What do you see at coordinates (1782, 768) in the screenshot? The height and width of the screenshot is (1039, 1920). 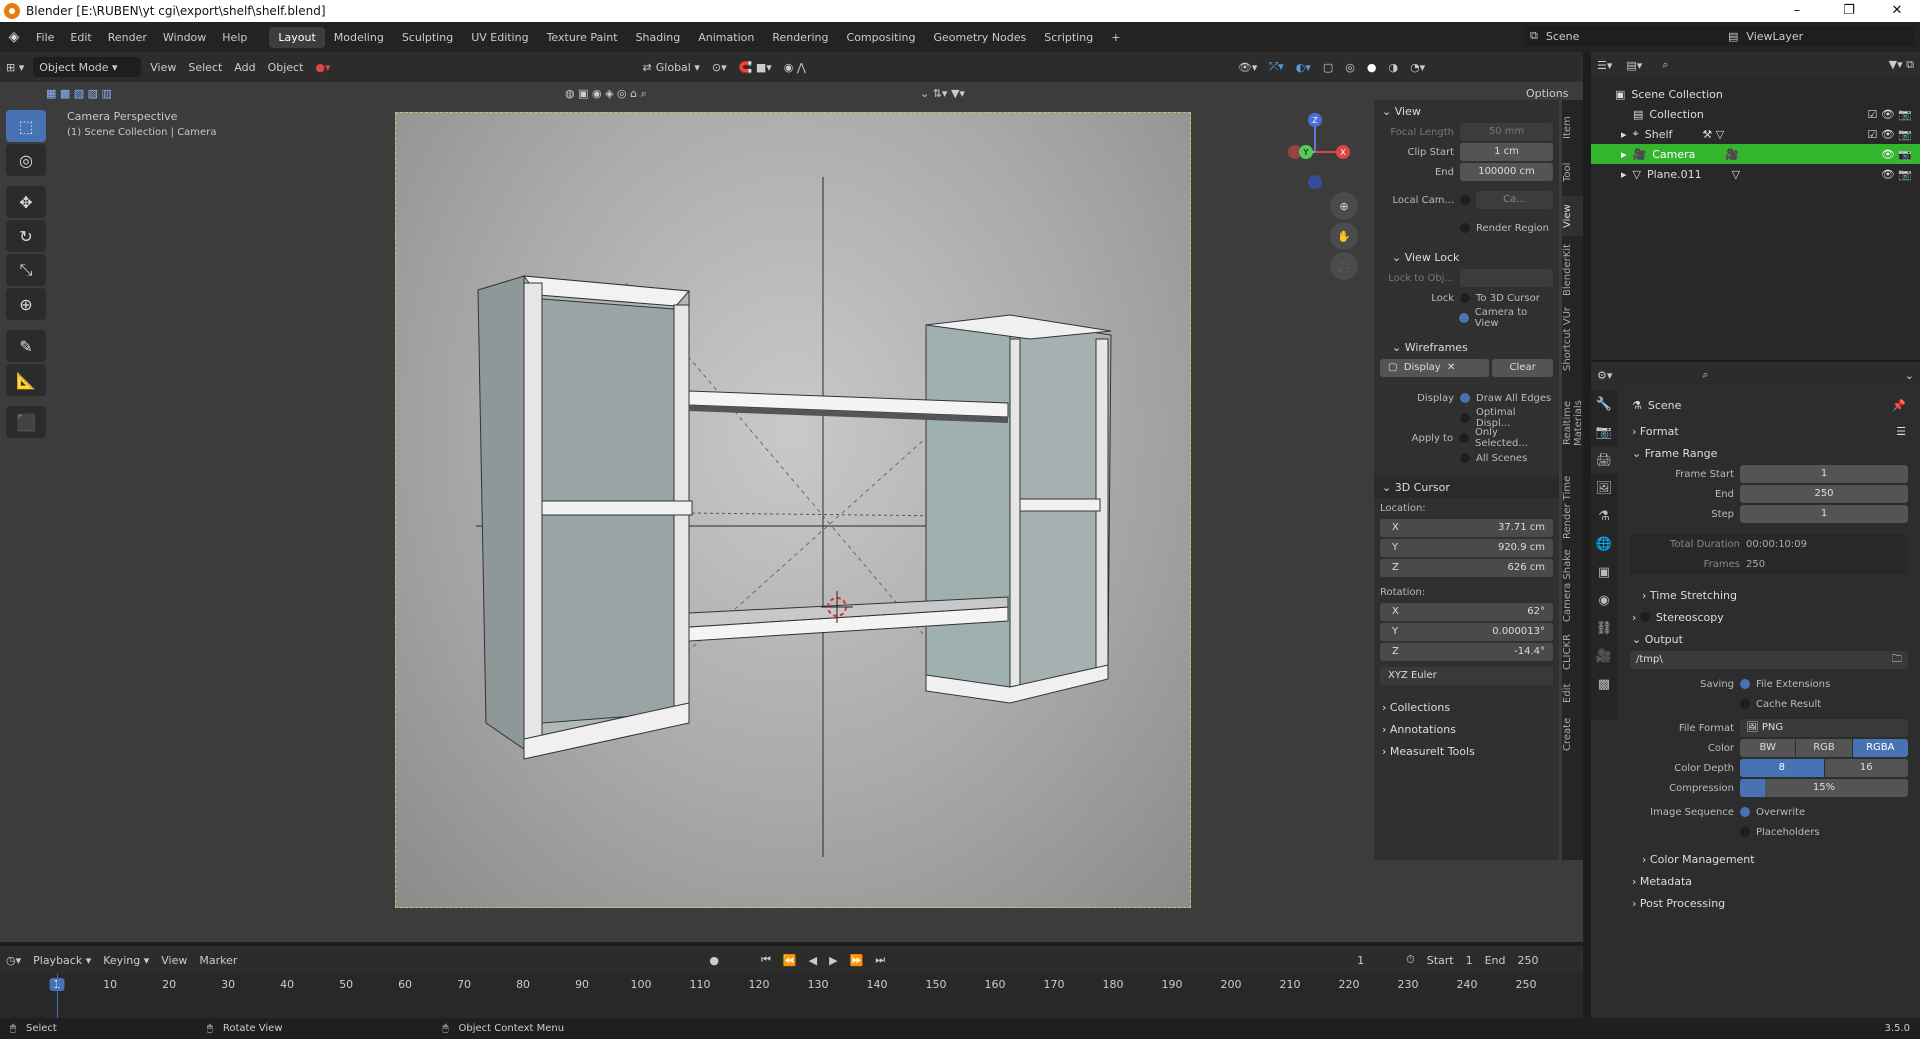 I see `color-depth-8-button: 8` at bounding box center [1782, 768].